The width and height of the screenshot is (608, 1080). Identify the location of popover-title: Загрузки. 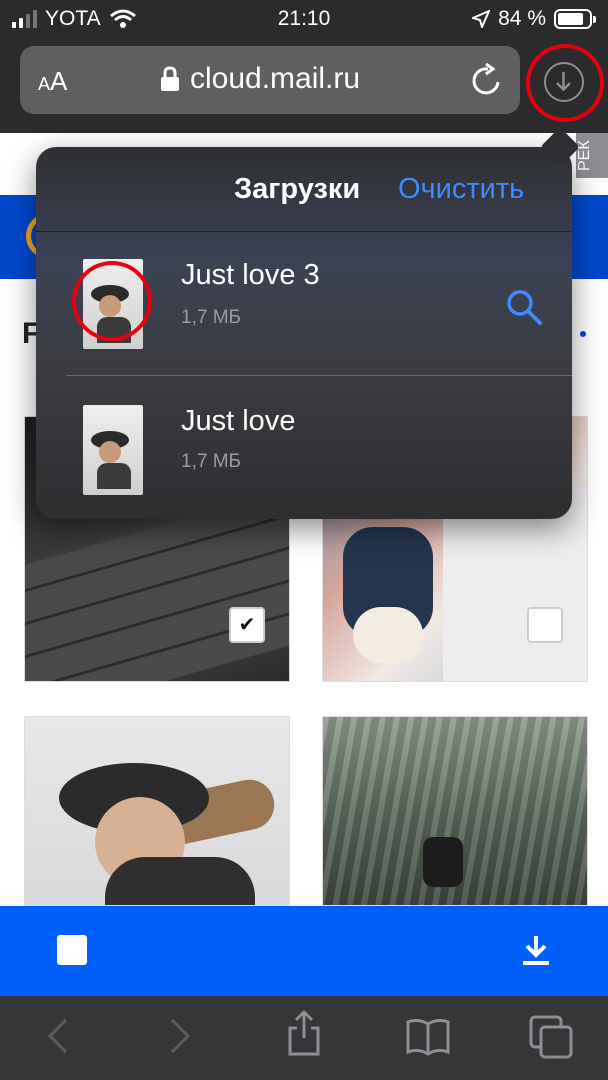
(297, 189).